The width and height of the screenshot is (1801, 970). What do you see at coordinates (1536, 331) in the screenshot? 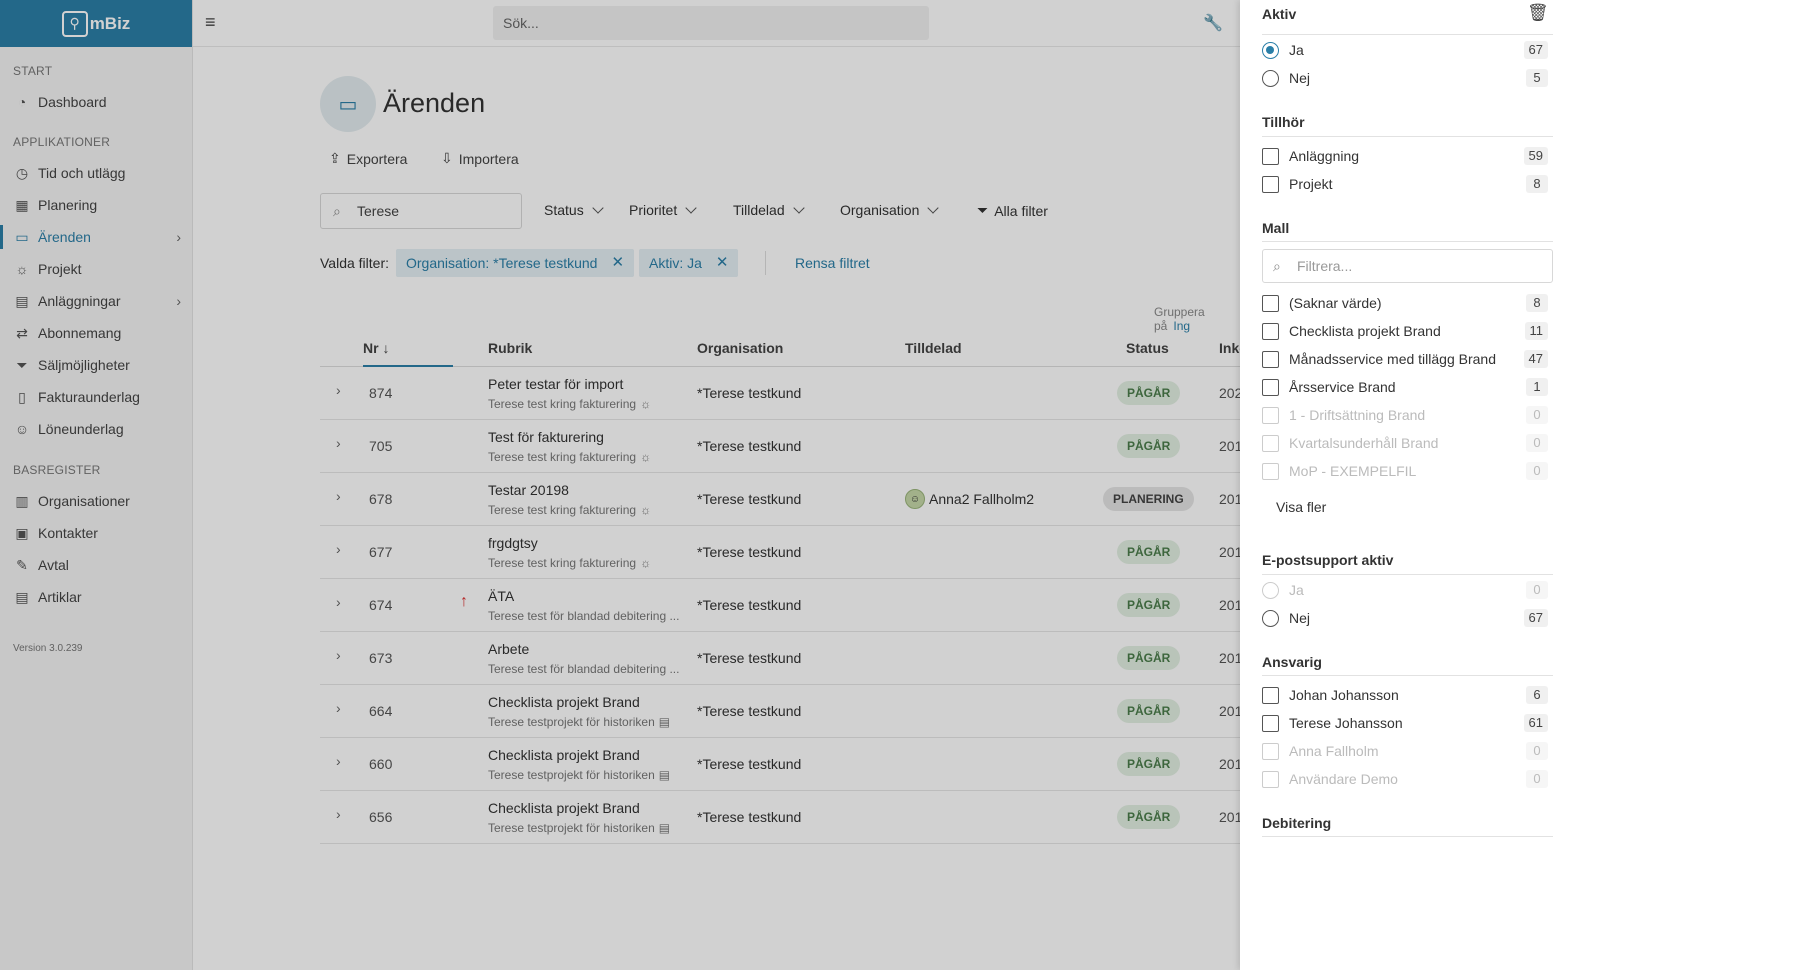
I see `option-count: 11` at bounding box center [1536, 331].